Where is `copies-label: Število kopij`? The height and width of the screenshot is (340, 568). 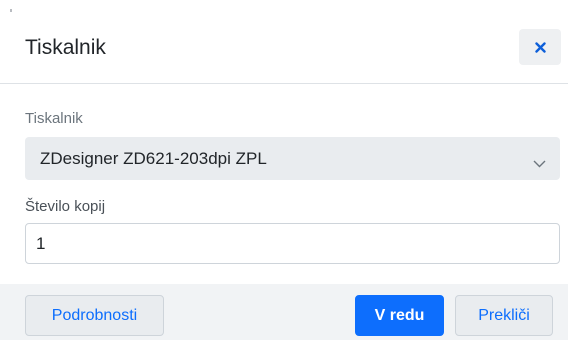
copies-label: Število kopij is located at coordinates (65, 206).